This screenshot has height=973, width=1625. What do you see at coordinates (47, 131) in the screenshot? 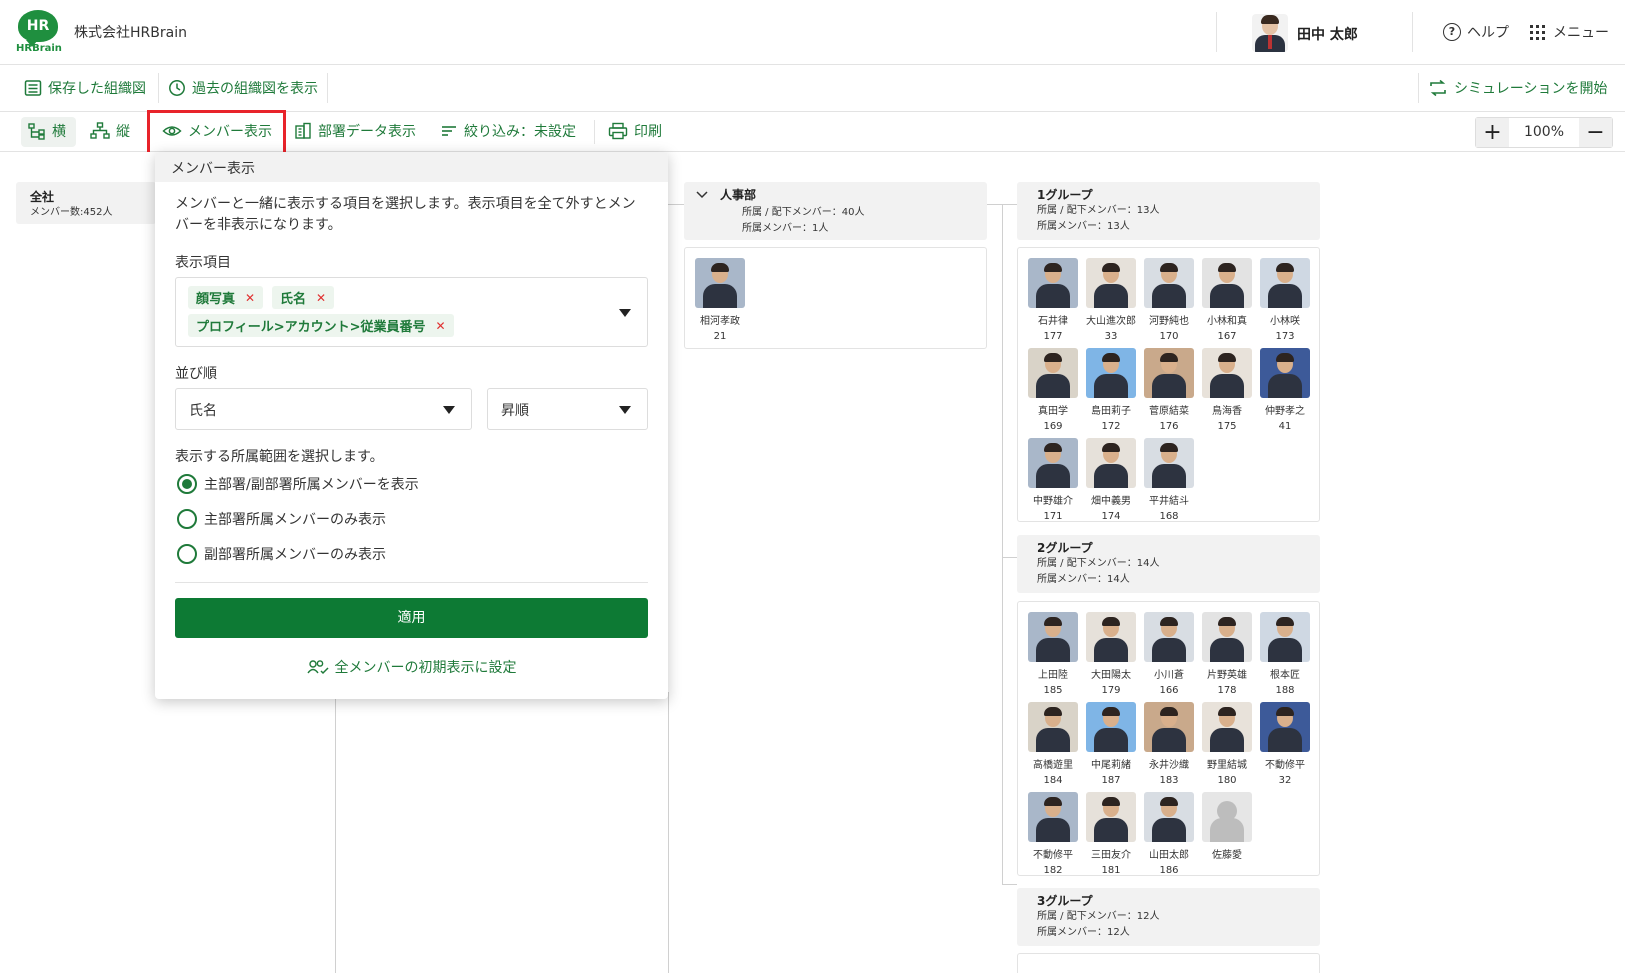
I see `layout-horizontal-button: 横` at bounding box center [47, 131].